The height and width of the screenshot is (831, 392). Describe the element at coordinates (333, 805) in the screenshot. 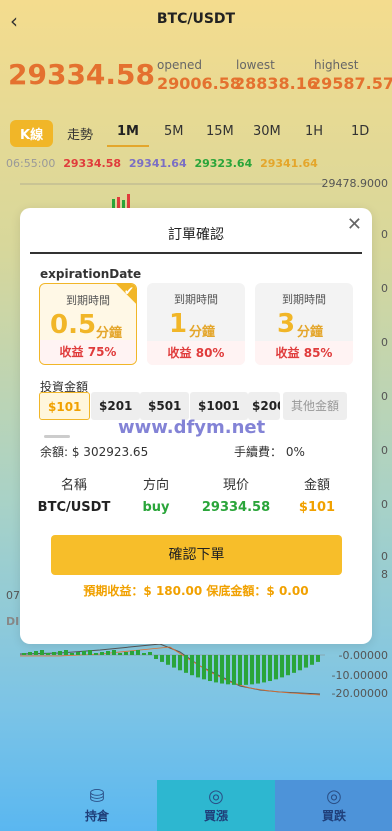

I see `buy-down-button: ◎ 買跌` at that location.